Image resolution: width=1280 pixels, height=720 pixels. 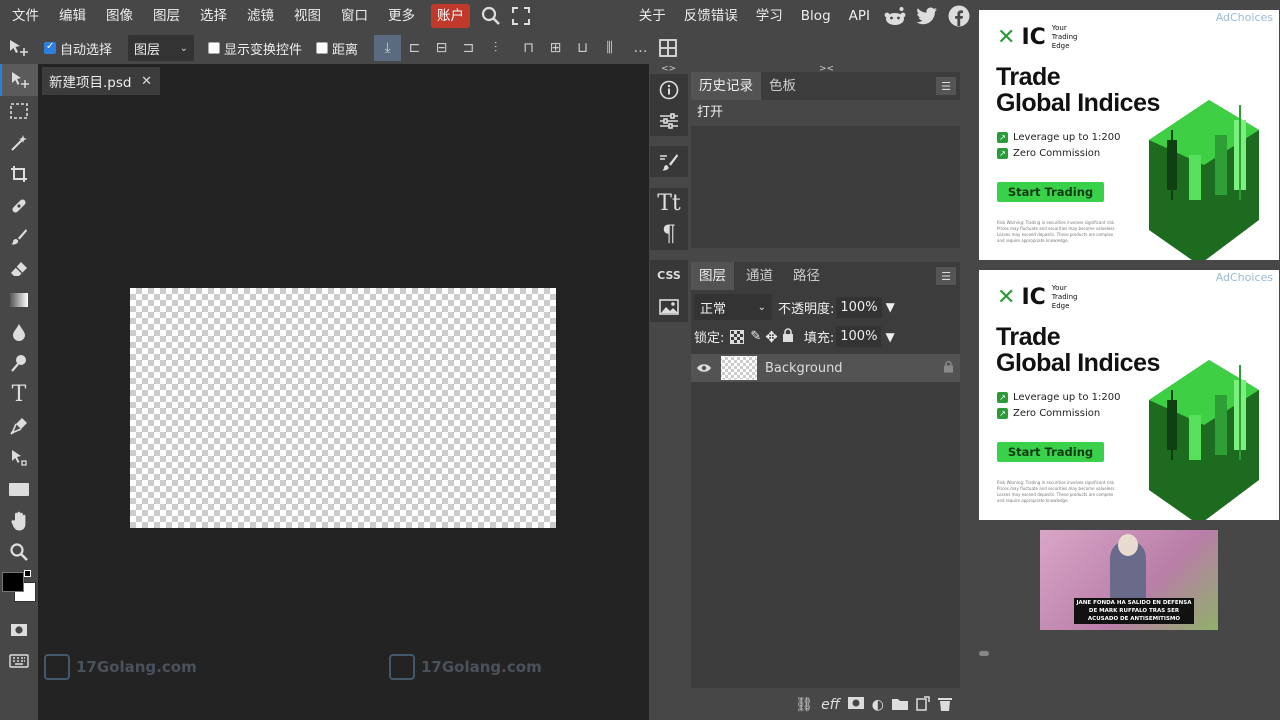 I want to click on tab-paths: 路径, so click(x=806, y=276).